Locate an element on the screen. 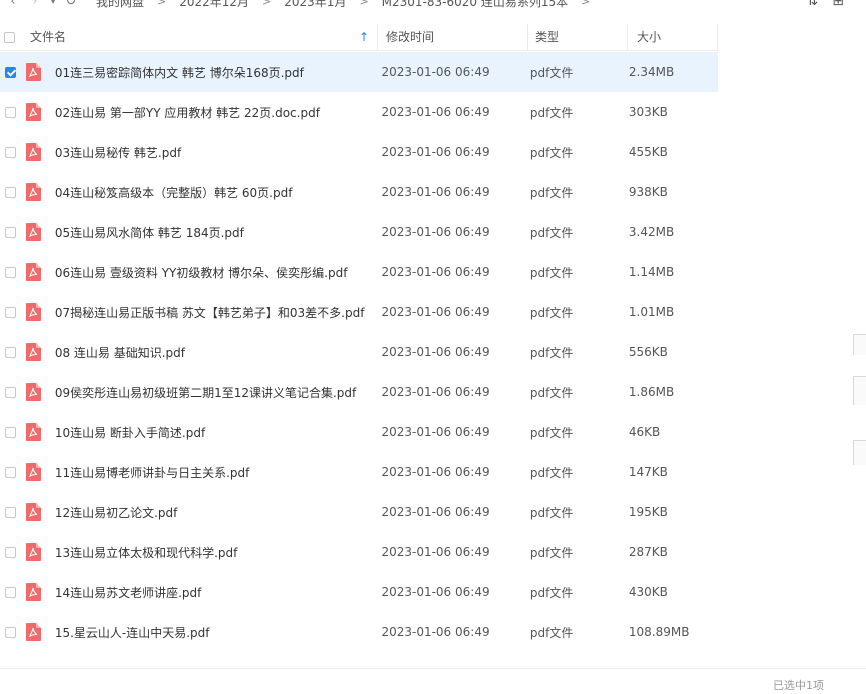 This screenshot has width=866, height=694. sort-icon: ⇅ is located at coordinates (813, 4).